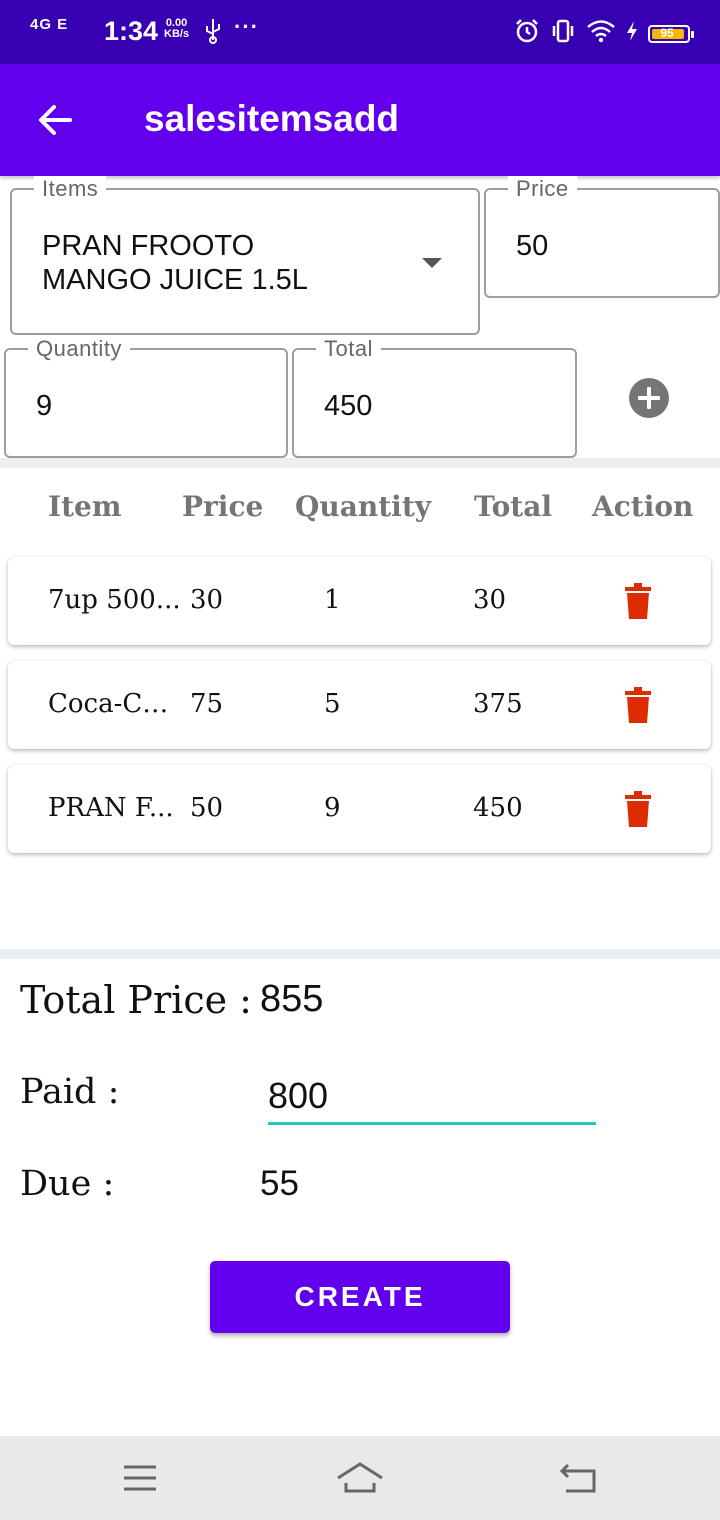 The image size is (720, 1520). What do you see at coordinates (348, 406) in the screenshot?
I see `total-value: 450` at bounding box center [348, 406].